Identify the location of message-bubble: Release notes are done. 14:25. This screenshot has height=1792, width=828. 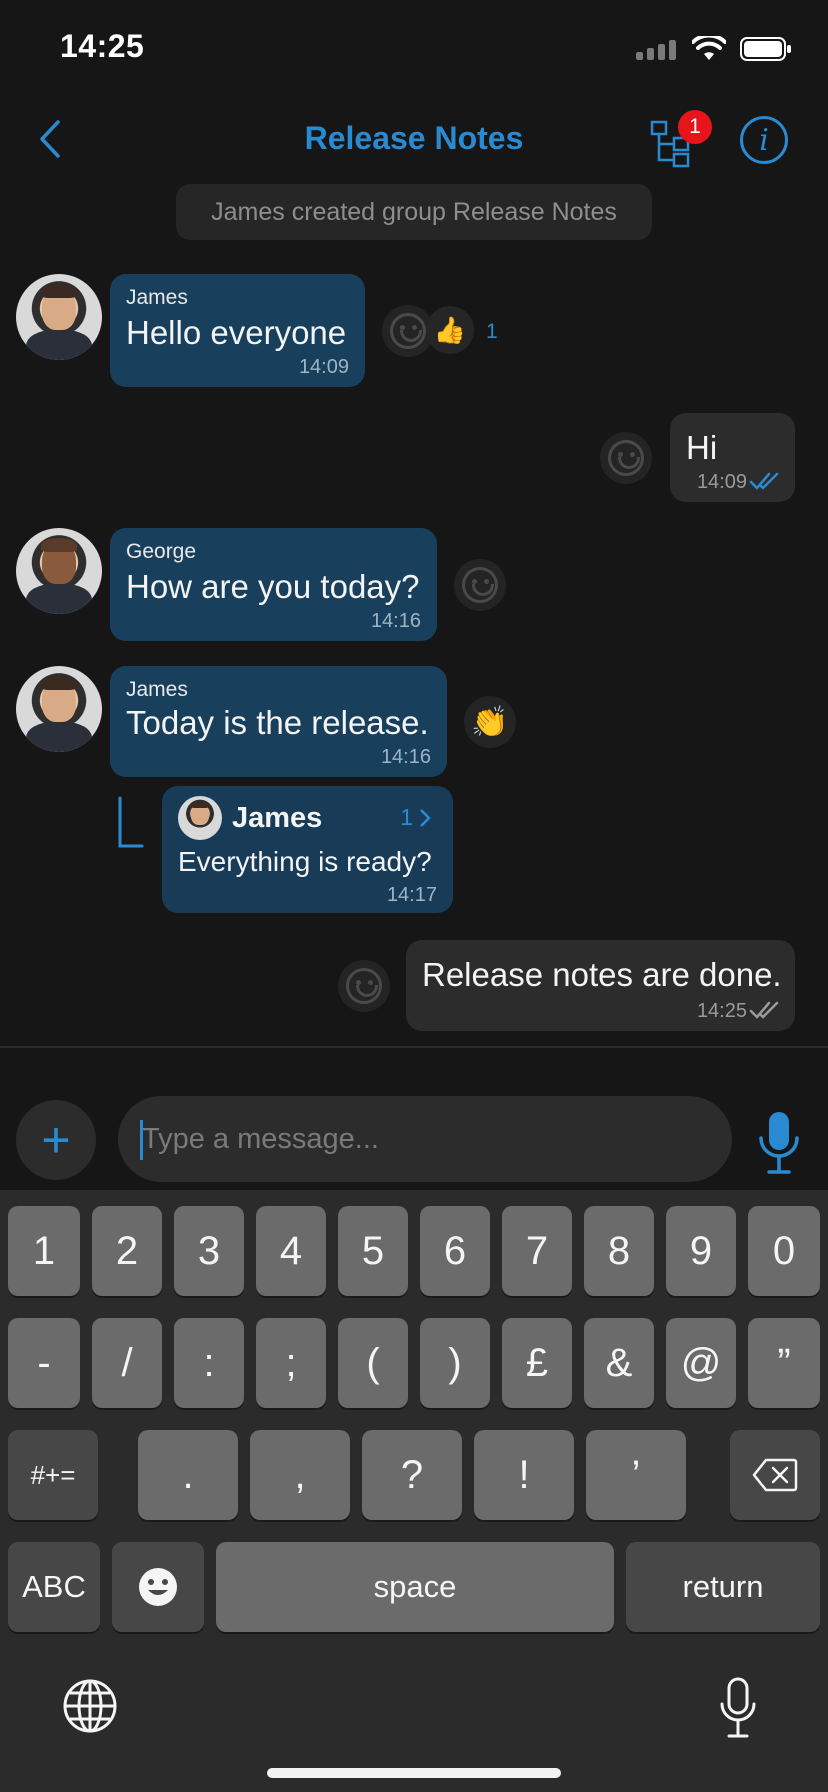
(600, 985).